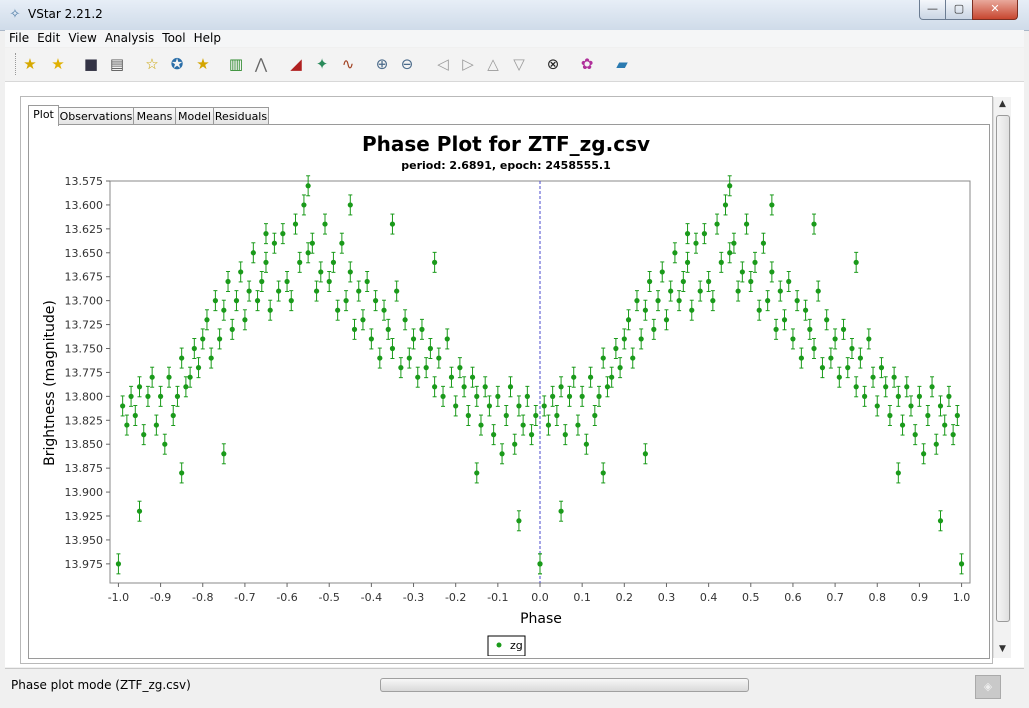 The height and width of the screenshot is (708, 1029). What do you see at coordinates (959, 10) in the screenshot?
I see `maximize-button: ▢` at bounding box center [959, 10].